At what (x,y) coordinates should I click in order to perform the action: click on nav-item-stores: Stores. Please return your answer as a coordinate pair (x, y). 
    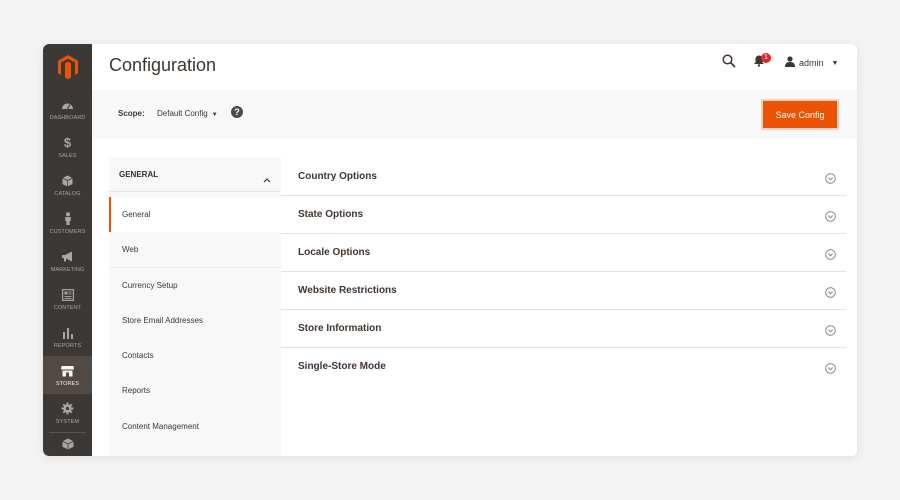
    Looking at the image, I should click on (67, 375).